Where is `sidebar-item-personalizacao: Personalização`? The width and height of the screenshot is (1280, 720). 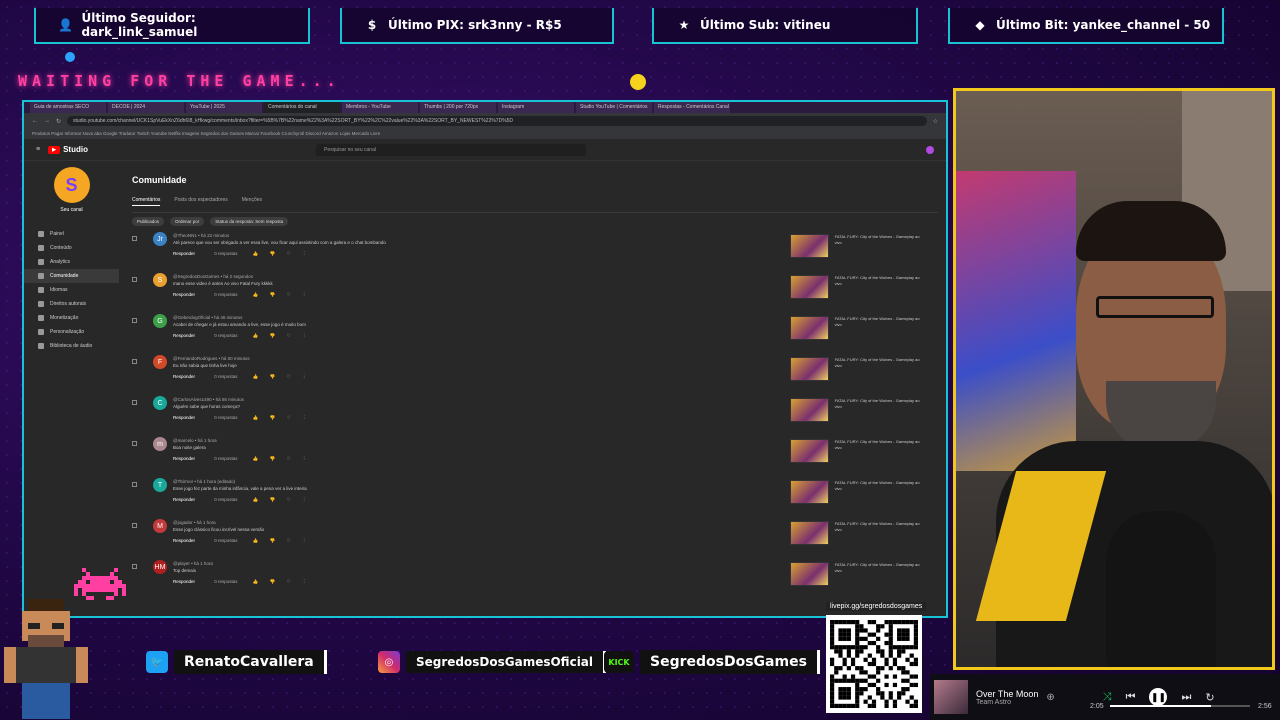
sidebar-item-personalizacao: Personalização is located at coordinates (71, 332).